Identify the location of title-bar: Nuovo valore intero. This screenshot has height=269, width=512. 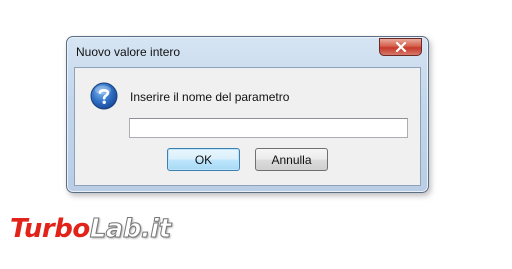
(247, 52).